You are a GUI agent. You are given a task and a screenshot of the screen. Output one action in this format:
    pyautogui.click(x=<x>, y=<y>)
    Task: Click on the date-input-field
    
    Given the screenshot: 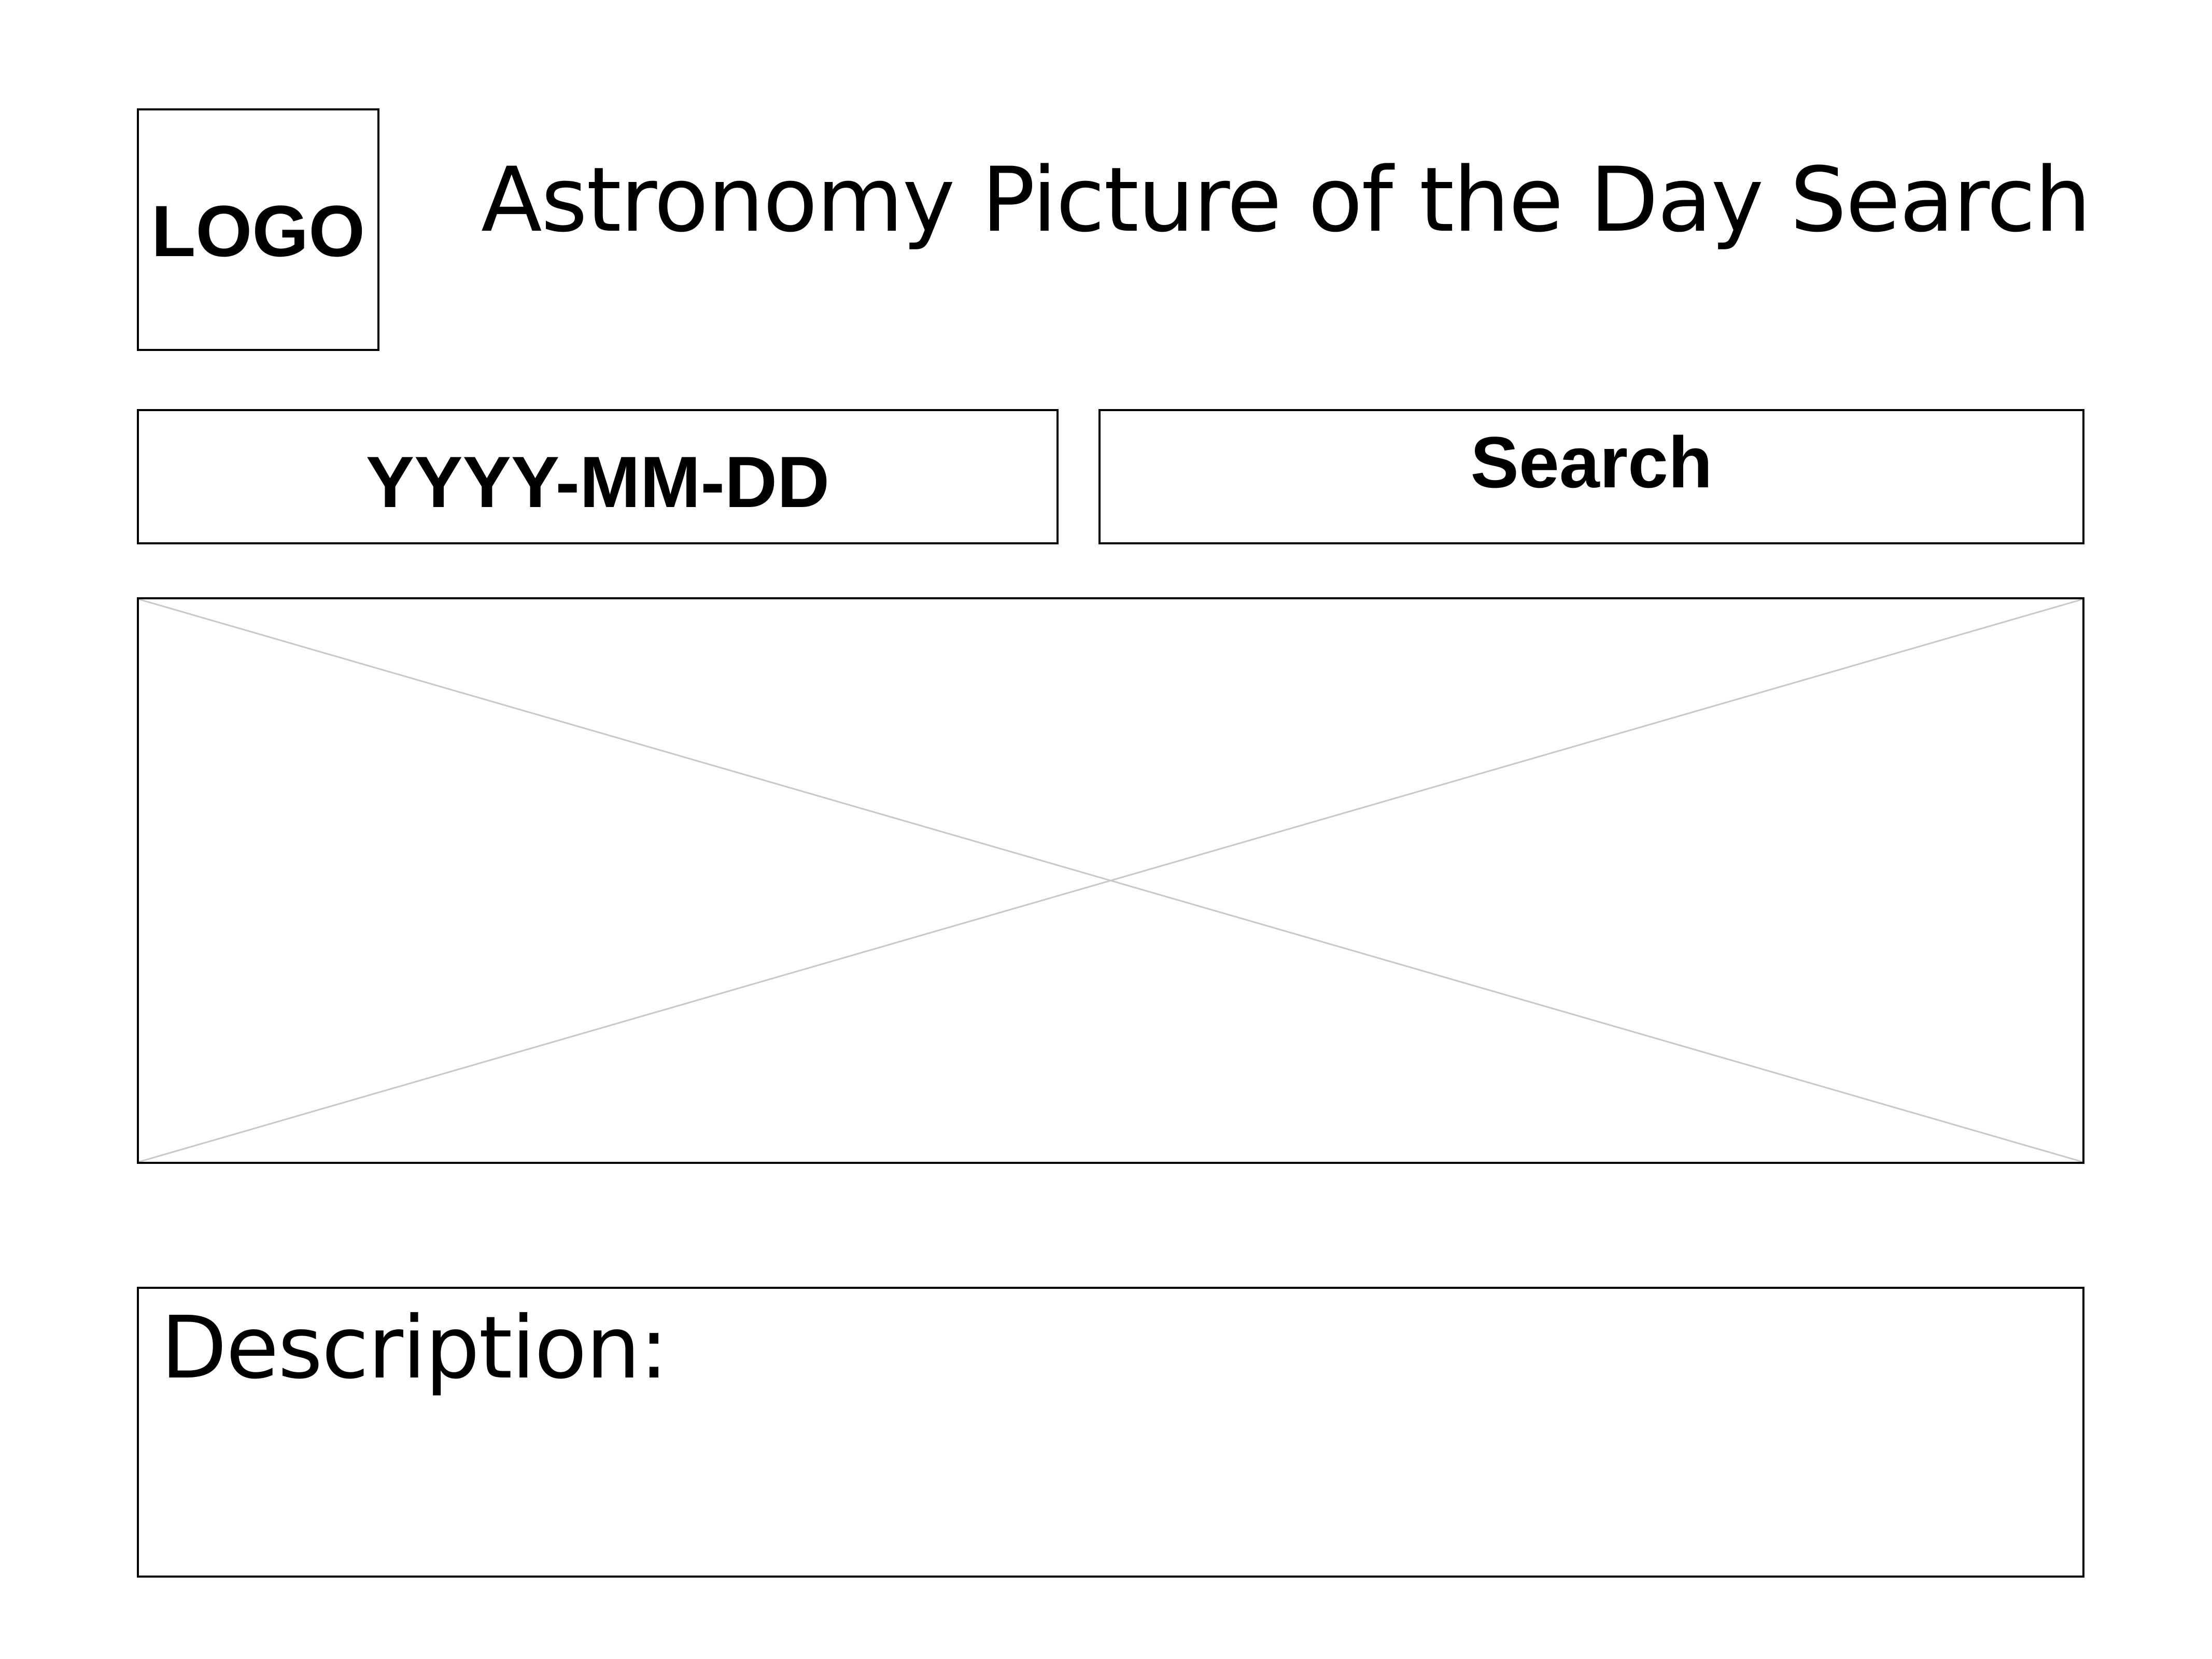 What is the action you would take?
    pyautogui.click(x=598, y=477)
    